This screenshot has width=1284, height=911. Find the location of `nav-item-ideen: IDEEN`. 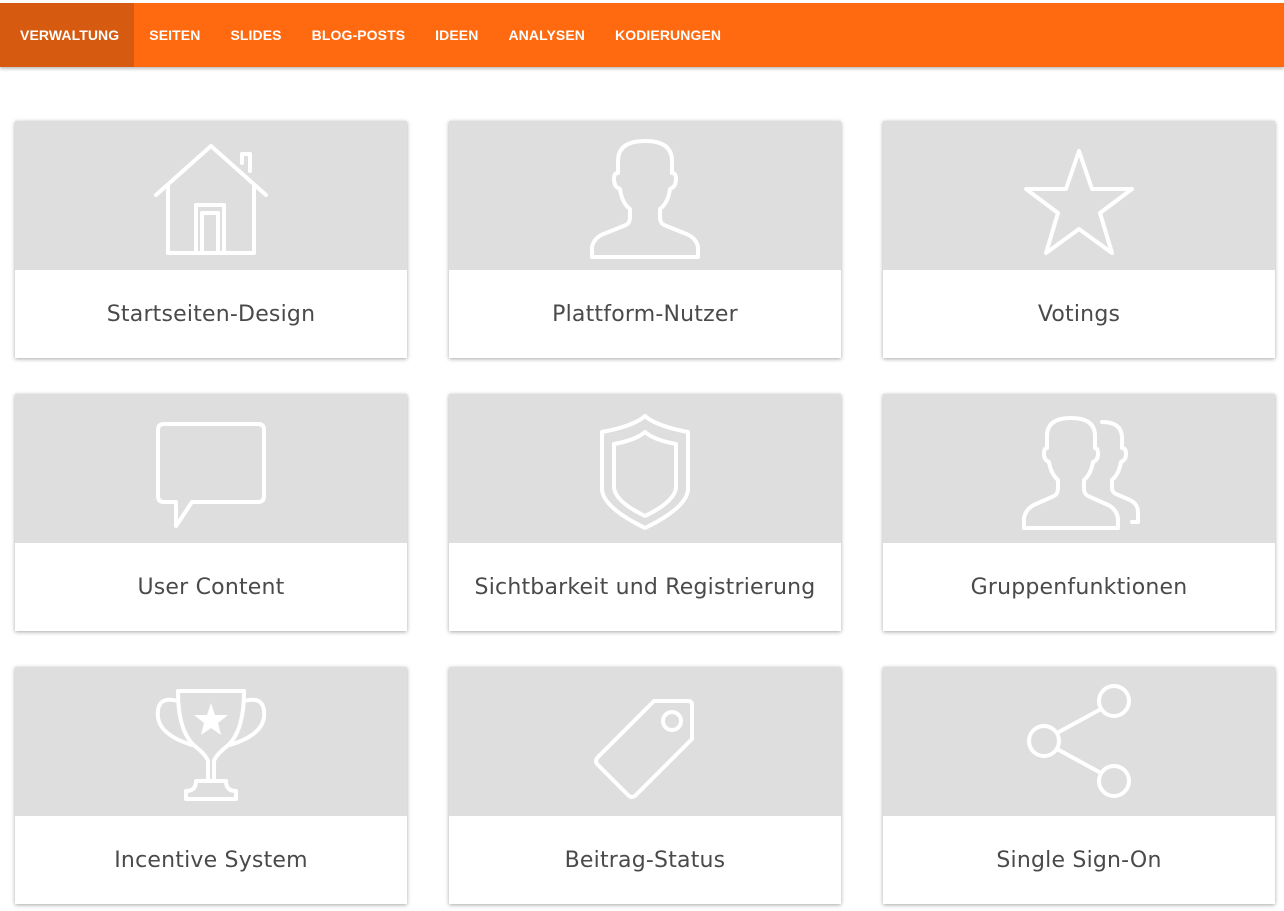

nav-item-ideen: IDEEN is located at coordinates (456, 35).